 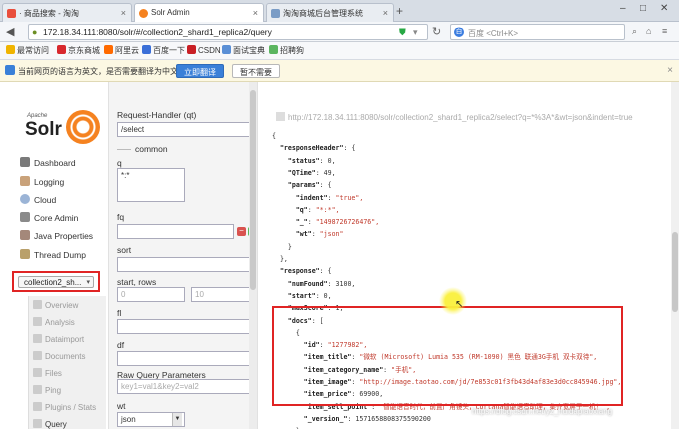 I want to click on remove-fq-button: −, so click(x=241, y=231).